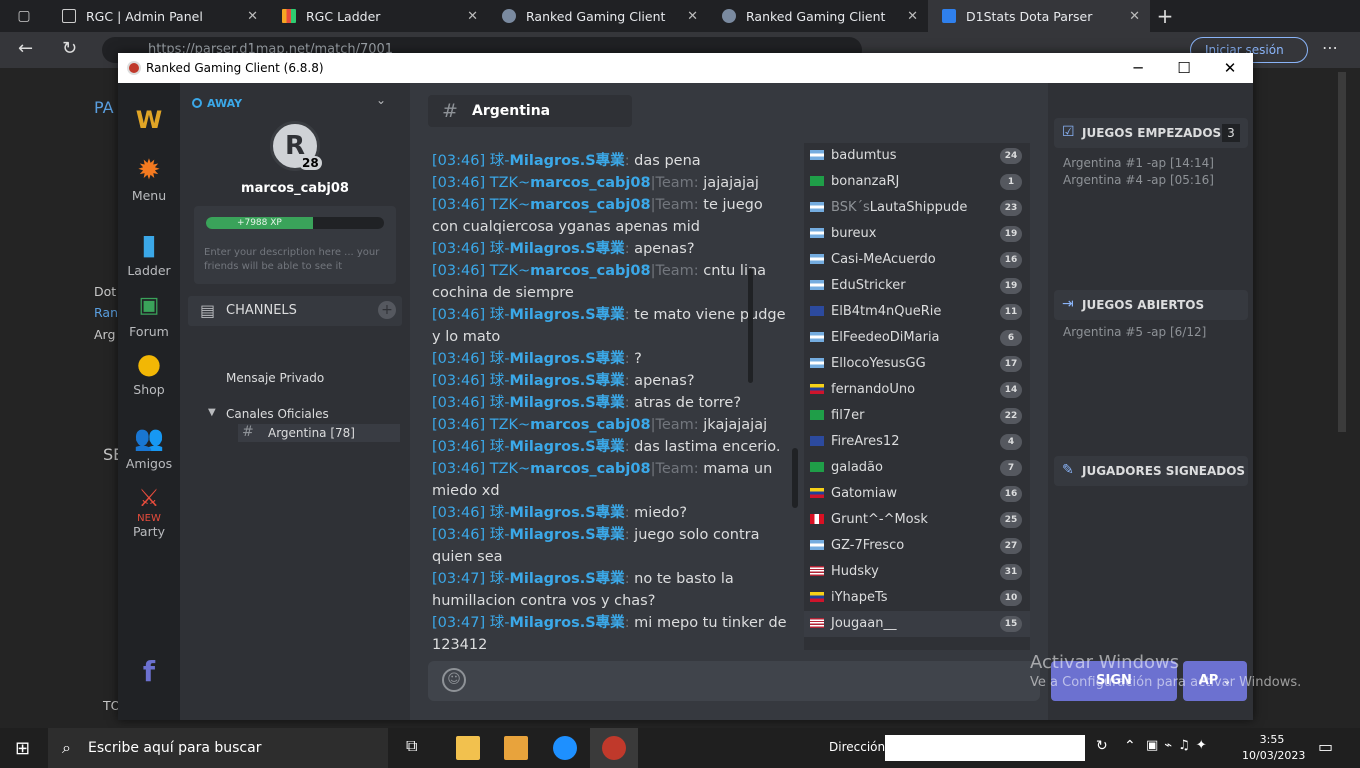 The height and width of the screenshot is (768, 1360). Describe the element at coordinates (917, 260) in the screenshot. I see `user-list-item: Casi-MeAcuerdo 16` at that location.